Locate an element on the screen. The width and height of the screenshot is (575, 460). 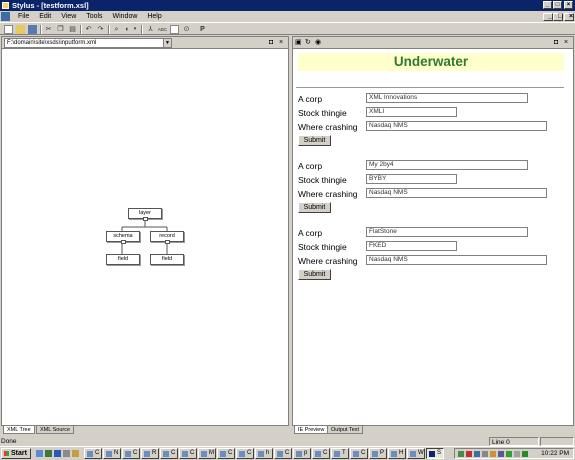
file-path-combo: F:\domain\site\xsds\inputform.xml ▼ is located at coordinates (88, 43).